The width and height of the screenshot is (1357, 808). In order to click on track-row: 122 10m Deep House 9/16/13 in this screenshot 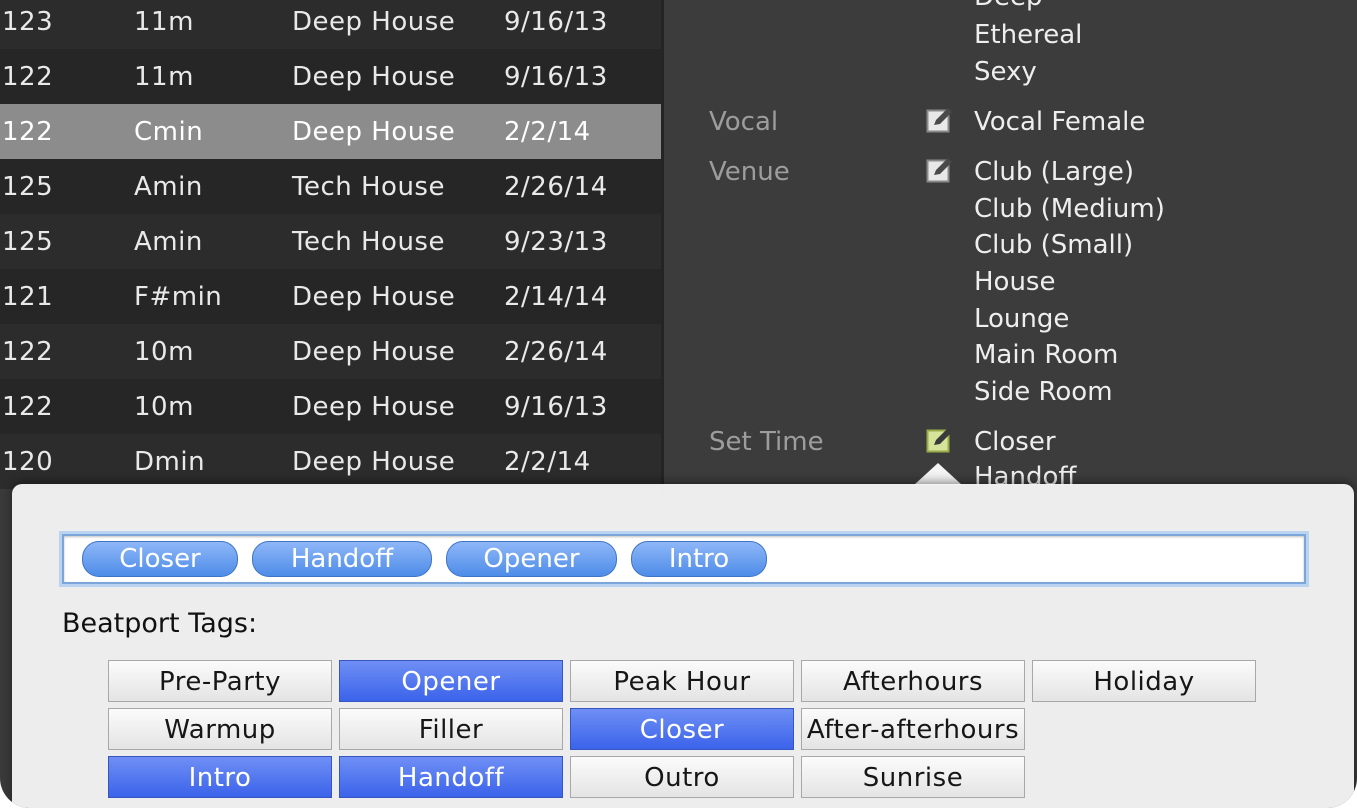, I will do `click(330, 406)`.